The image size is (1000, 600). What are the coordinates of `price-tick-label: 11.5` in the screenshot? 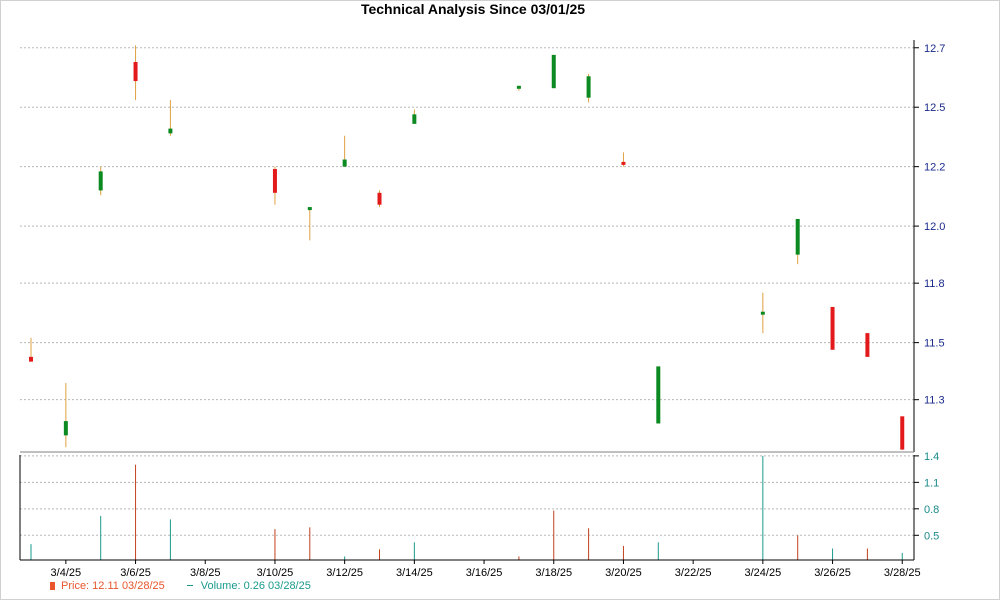 It's located at (934, 344).